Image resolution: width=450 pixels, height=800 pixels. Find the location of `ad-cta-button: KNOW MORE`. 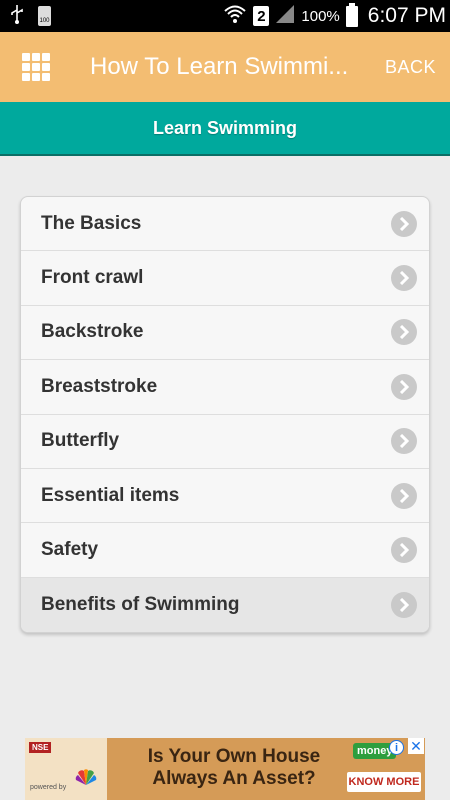

ad-cta-button: KNOW MORE is located at coordinates (384, 782).